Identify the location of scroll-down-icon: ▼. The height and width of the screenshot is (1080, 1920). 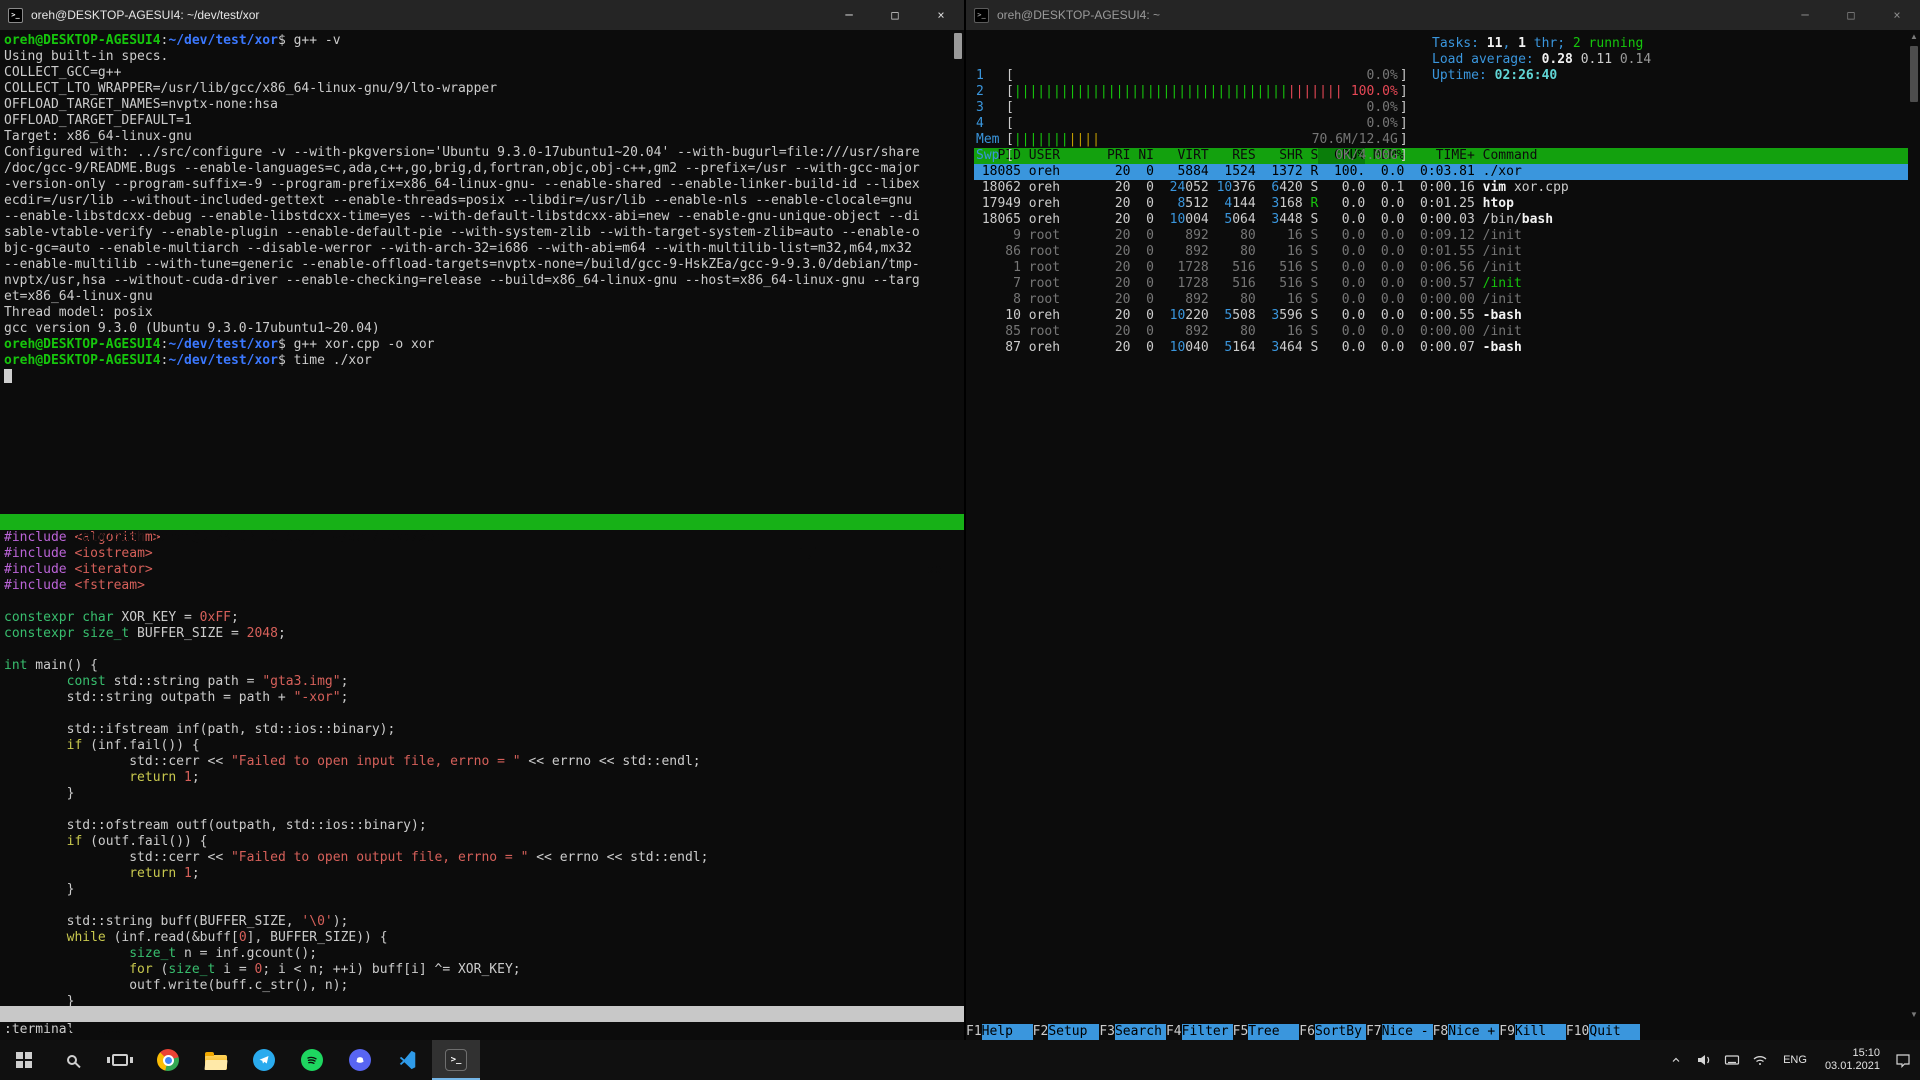
(1914, 1015).